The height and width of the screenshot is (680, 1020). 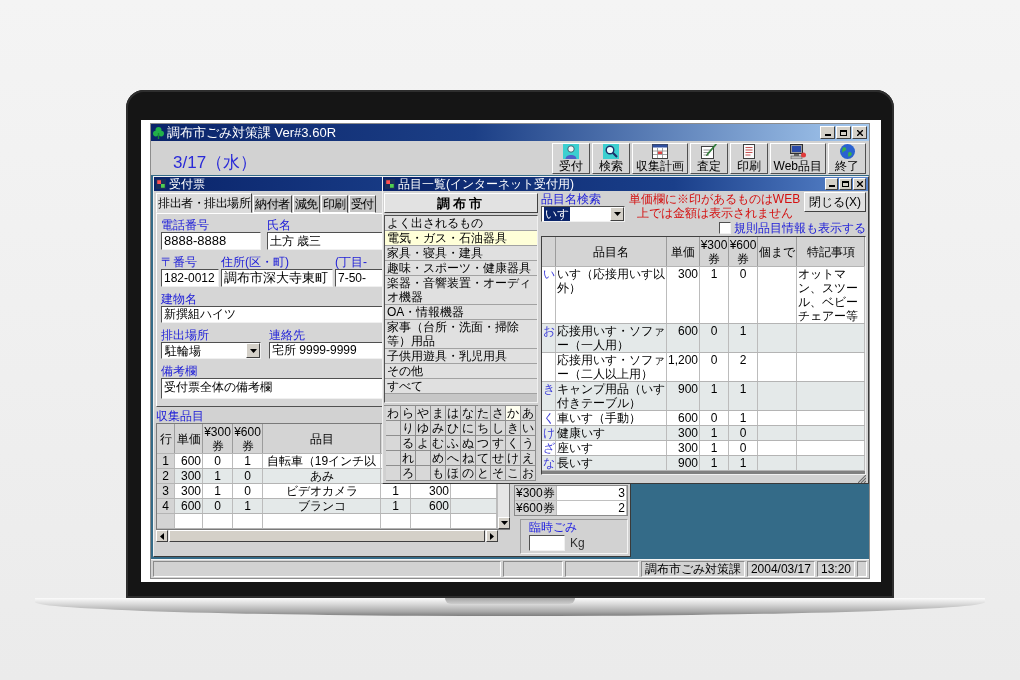 What do you see at coordinates (549, 433) in the screenshot?
I see `index-letter: け` at bounding box center [549, 433].